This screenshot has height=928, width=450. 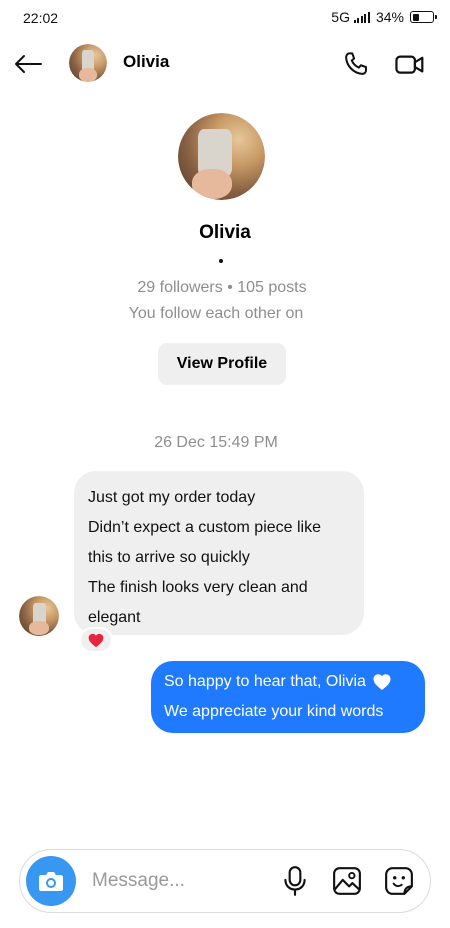 What do you see at coordinates (221, 261) in the screenshot?
I see `separator-dot` at bounding box center [221, 261].